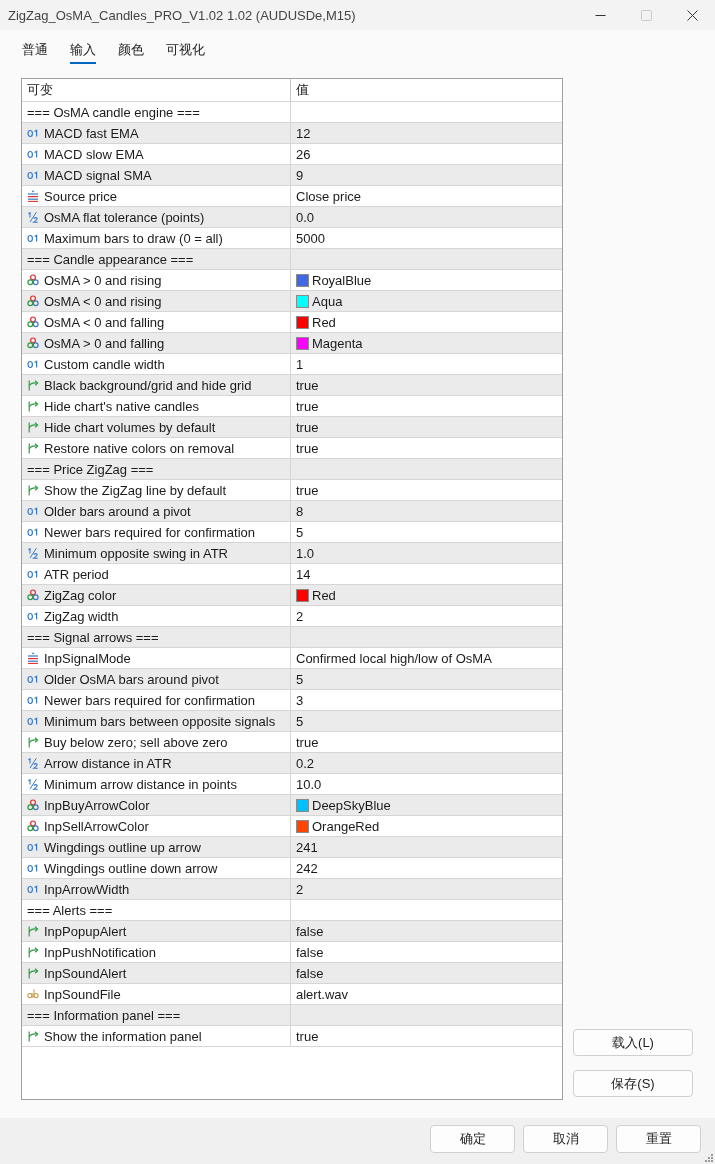 The image size is (715, 1164). I want to click on table-row: ZigZag width 2, so click(292, 616).